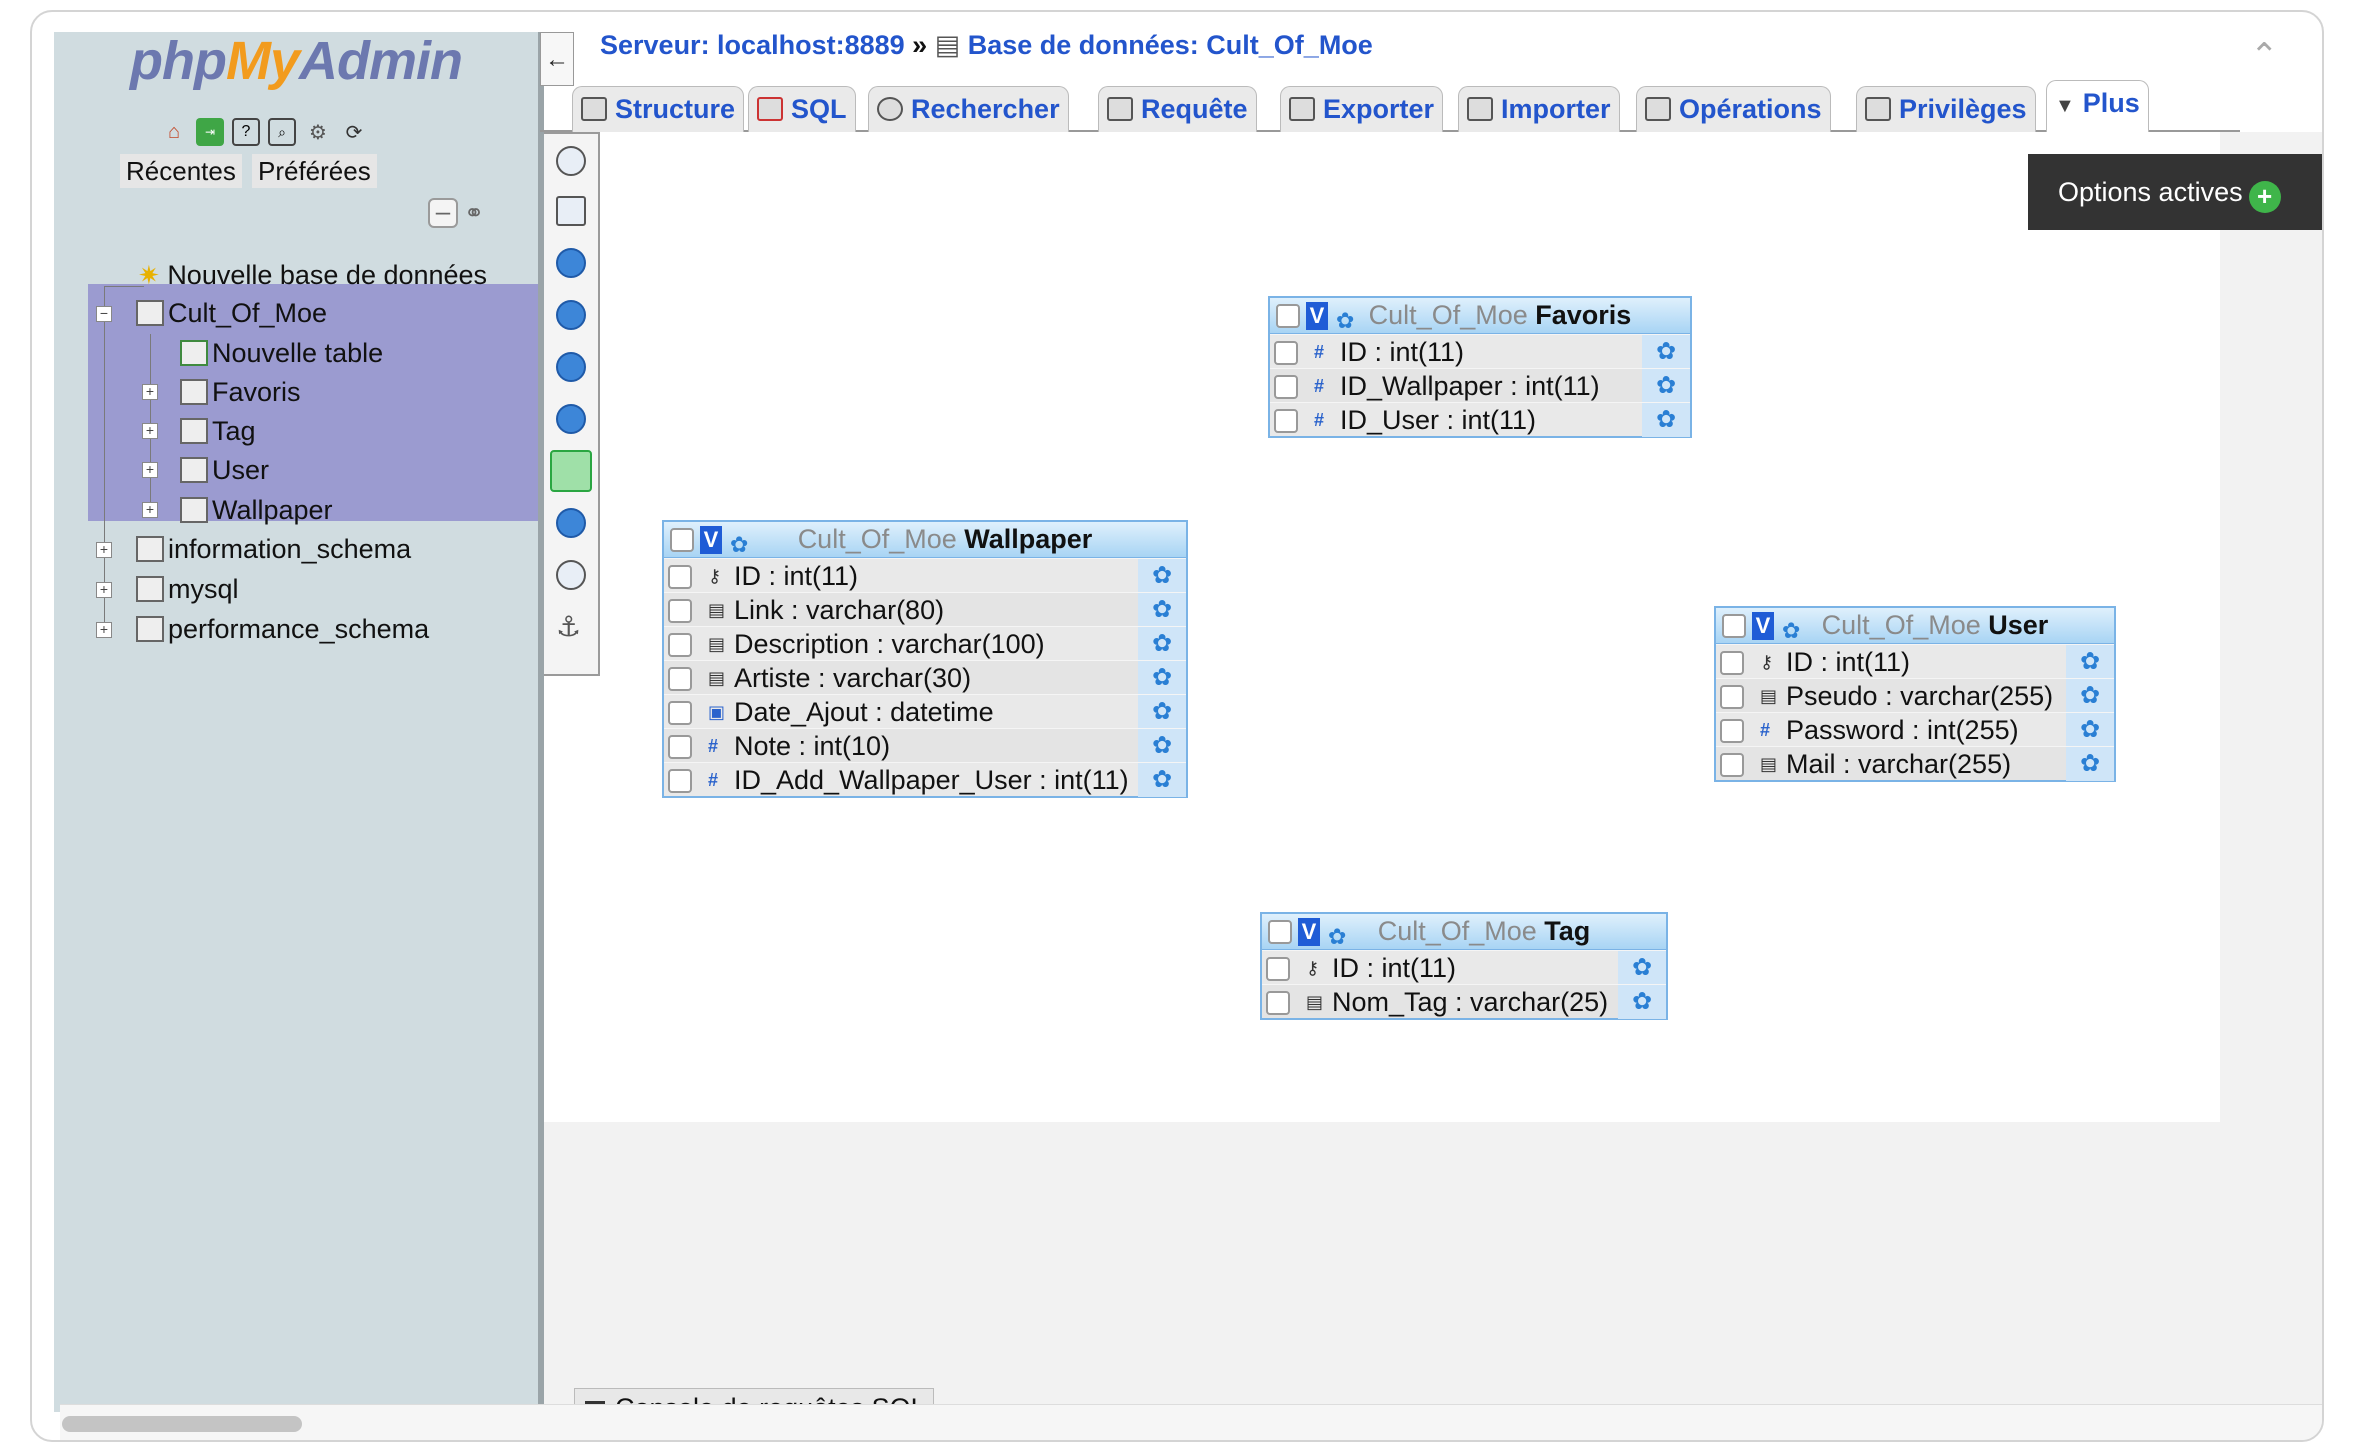  I want to click on tree-item-user: User, so click(224, 470).